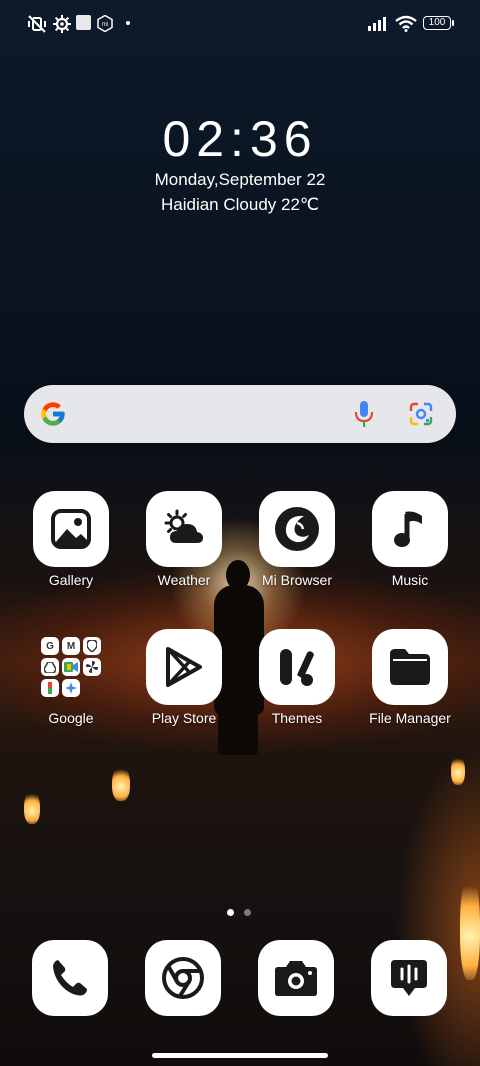  I want to click on pinwheel-mini-icon, so click(92, 667).